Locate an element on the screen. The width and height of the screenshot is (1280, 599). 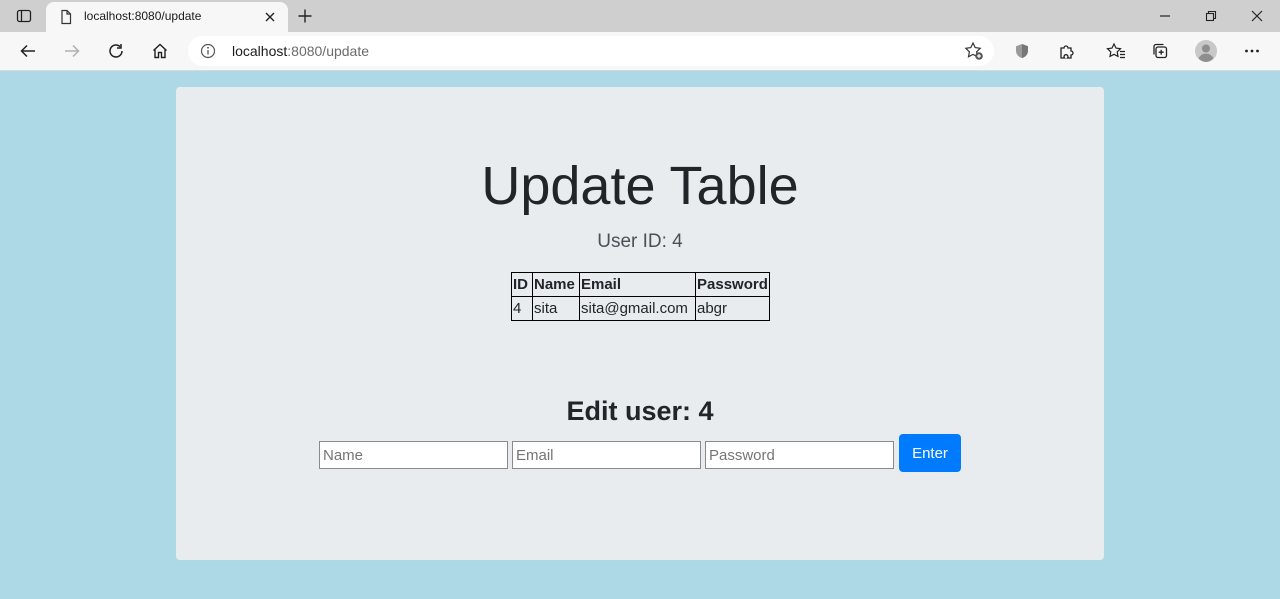
favorites-icon is located at coordinates (1116, 51).